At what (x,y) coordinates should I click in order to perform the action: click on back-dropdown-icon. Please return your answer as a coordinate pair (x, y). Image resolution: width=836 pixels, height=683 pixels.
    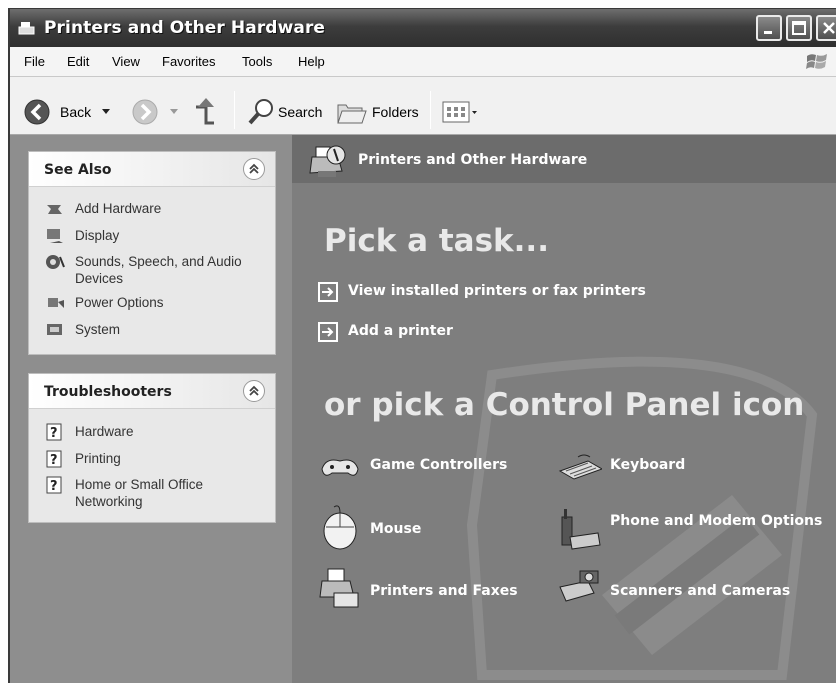
    Looking at the image, I should click on (106, 112).